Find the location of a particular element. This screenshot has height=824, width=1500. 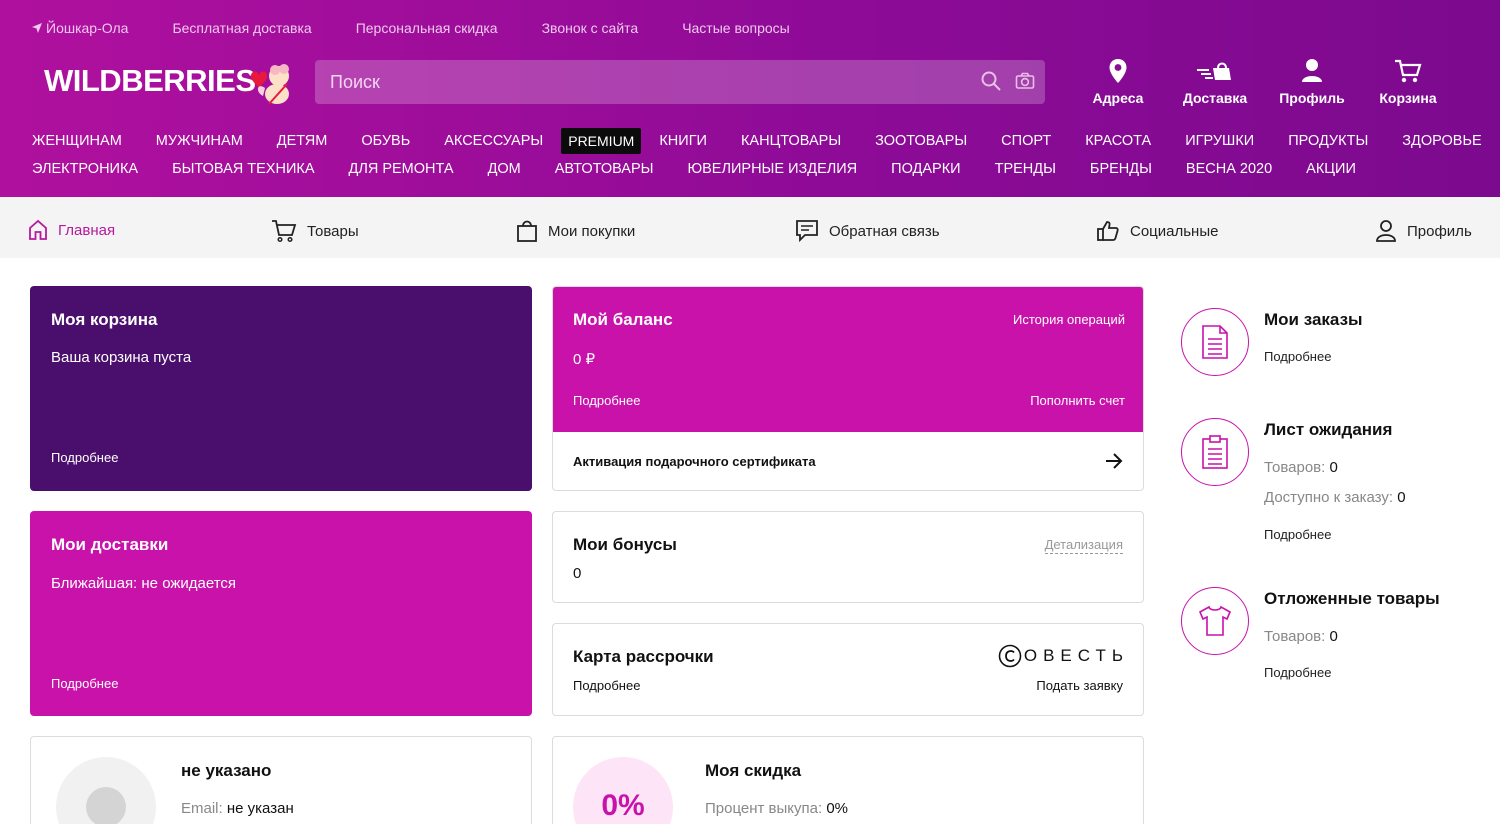

category-health: ЗДОРОВЬЕ is located at coordinates (1441, 141).